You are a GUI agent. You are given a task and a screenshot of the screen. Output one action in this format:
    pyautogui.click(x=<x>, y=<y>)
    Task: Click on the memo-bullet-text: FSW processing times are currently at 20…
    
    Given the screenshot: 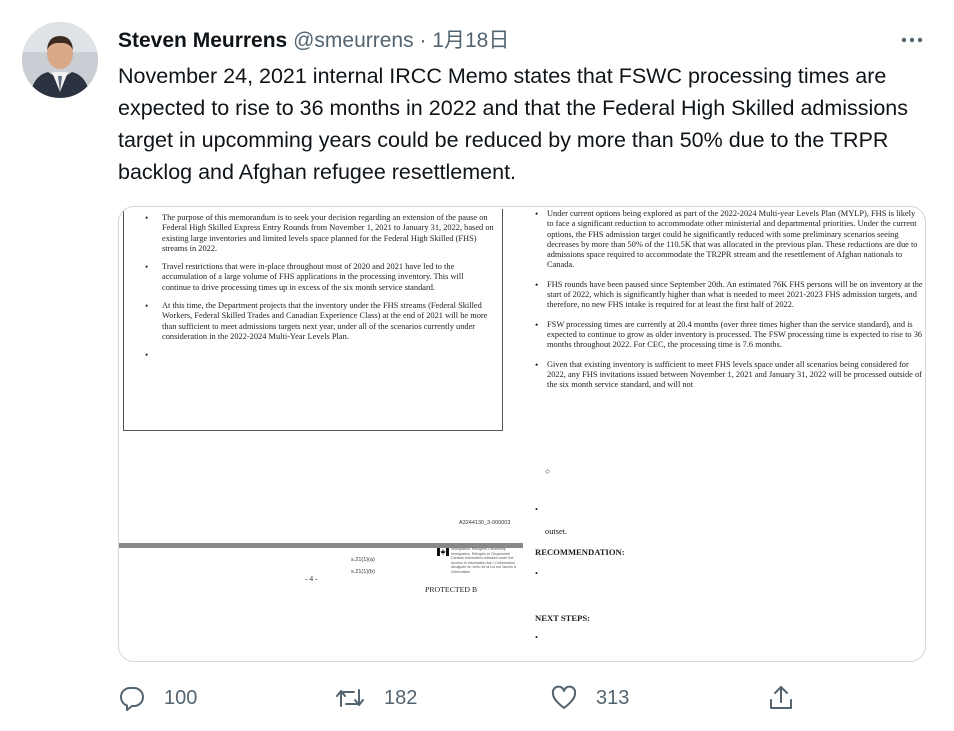 What is the action you would take?
    pyautogui.click(x=735, y=334)
    